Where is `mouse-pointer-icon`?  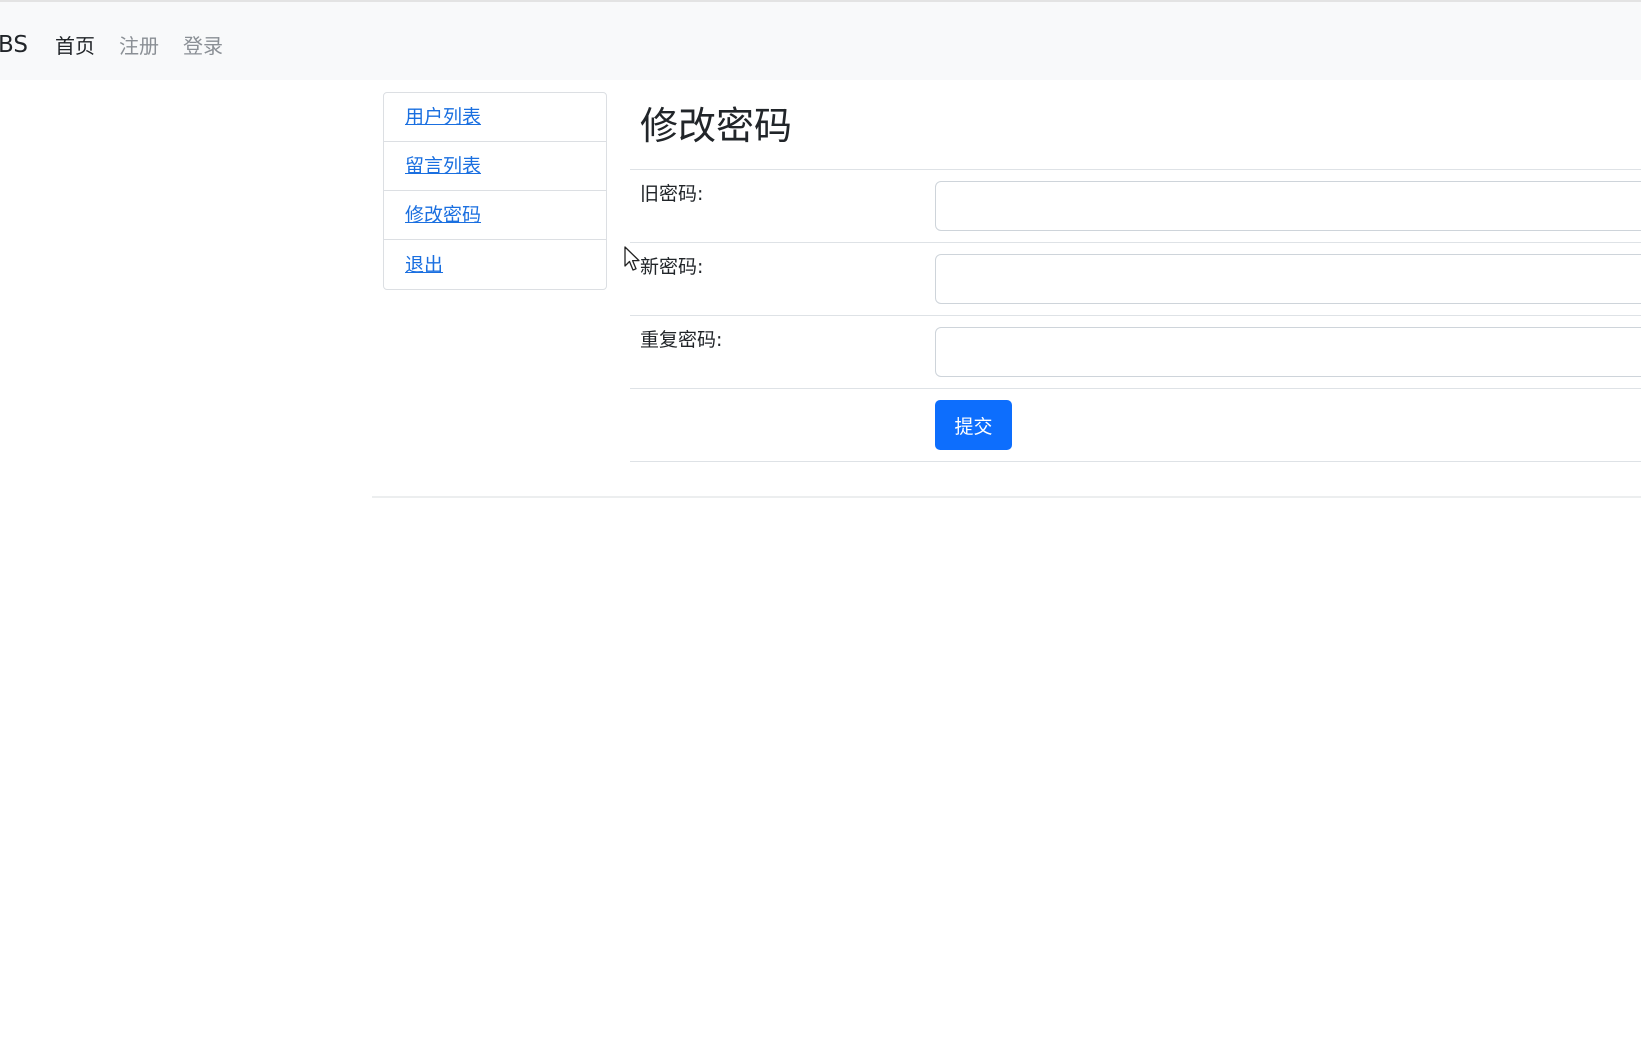
mouse-pointer-icon is located at coordinates (633, 261).